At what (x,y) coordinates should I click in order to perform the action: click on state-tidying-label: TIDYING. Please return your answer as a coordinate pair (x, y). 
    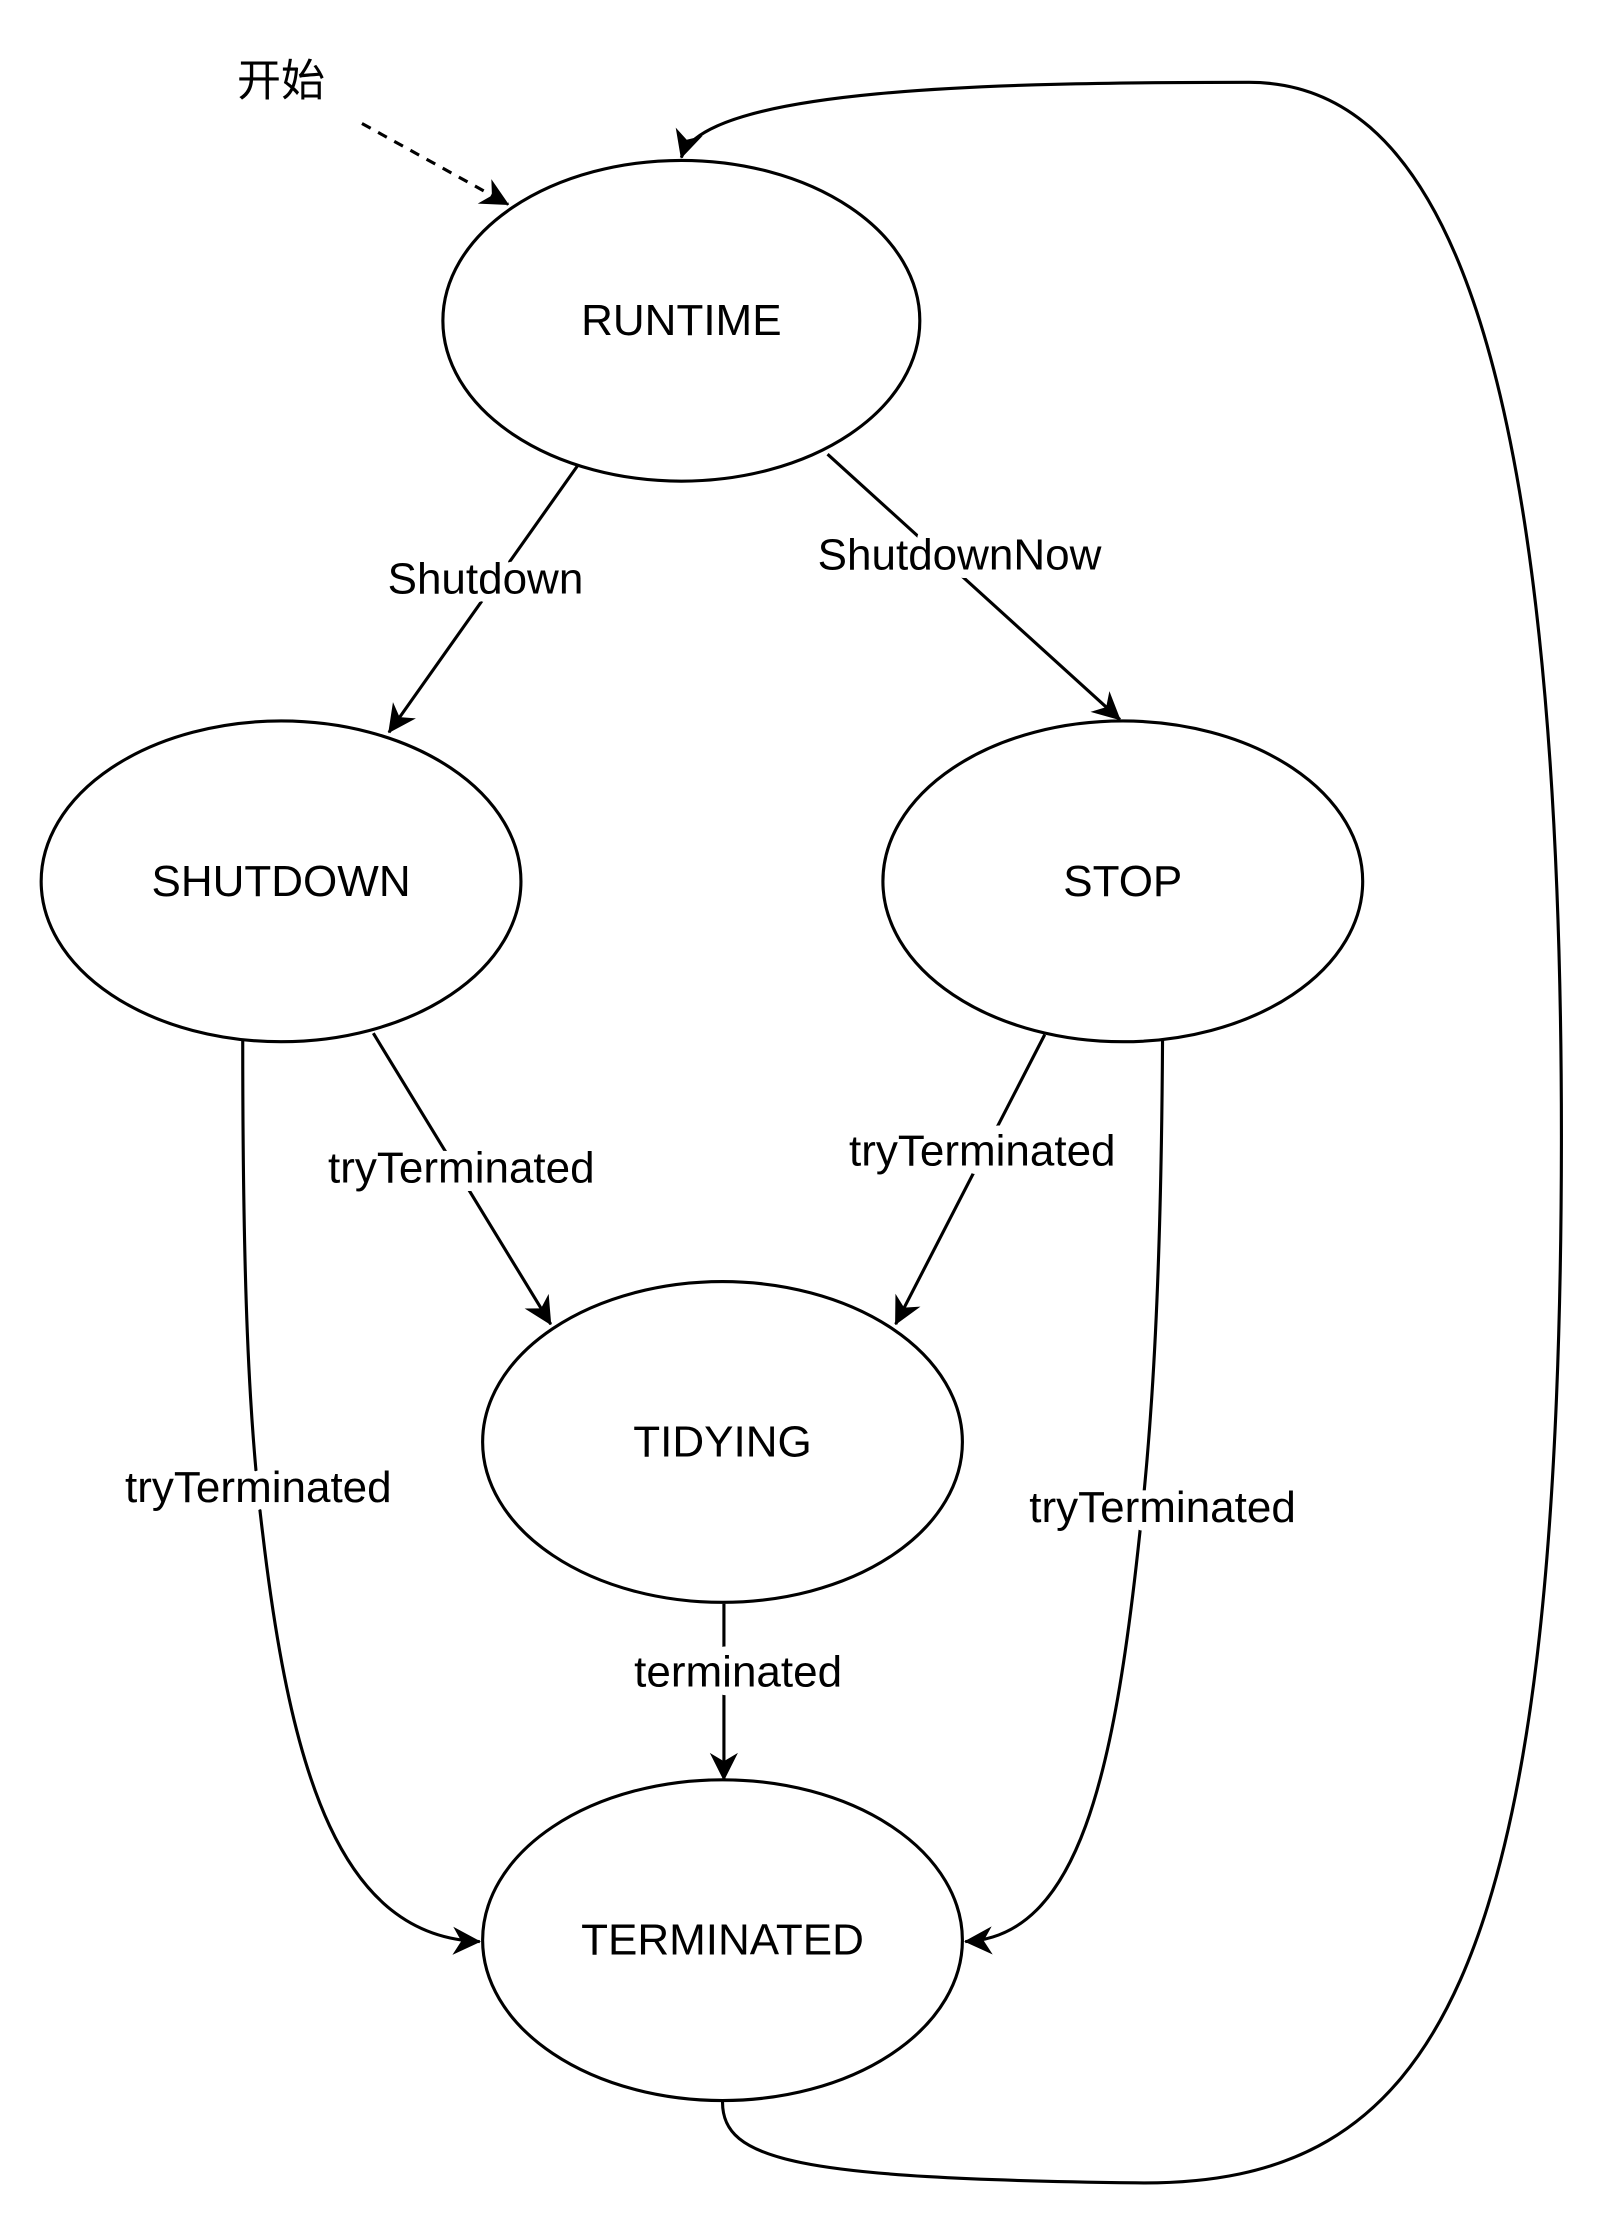
    Looking at the image, I should click on (722, 1441).